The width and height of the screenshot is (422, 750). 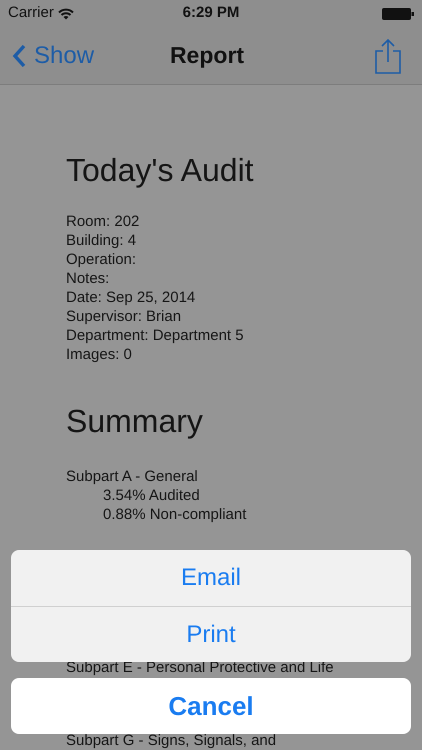 I want to click on report-field: Room: 202, so click(x=236, y=221).